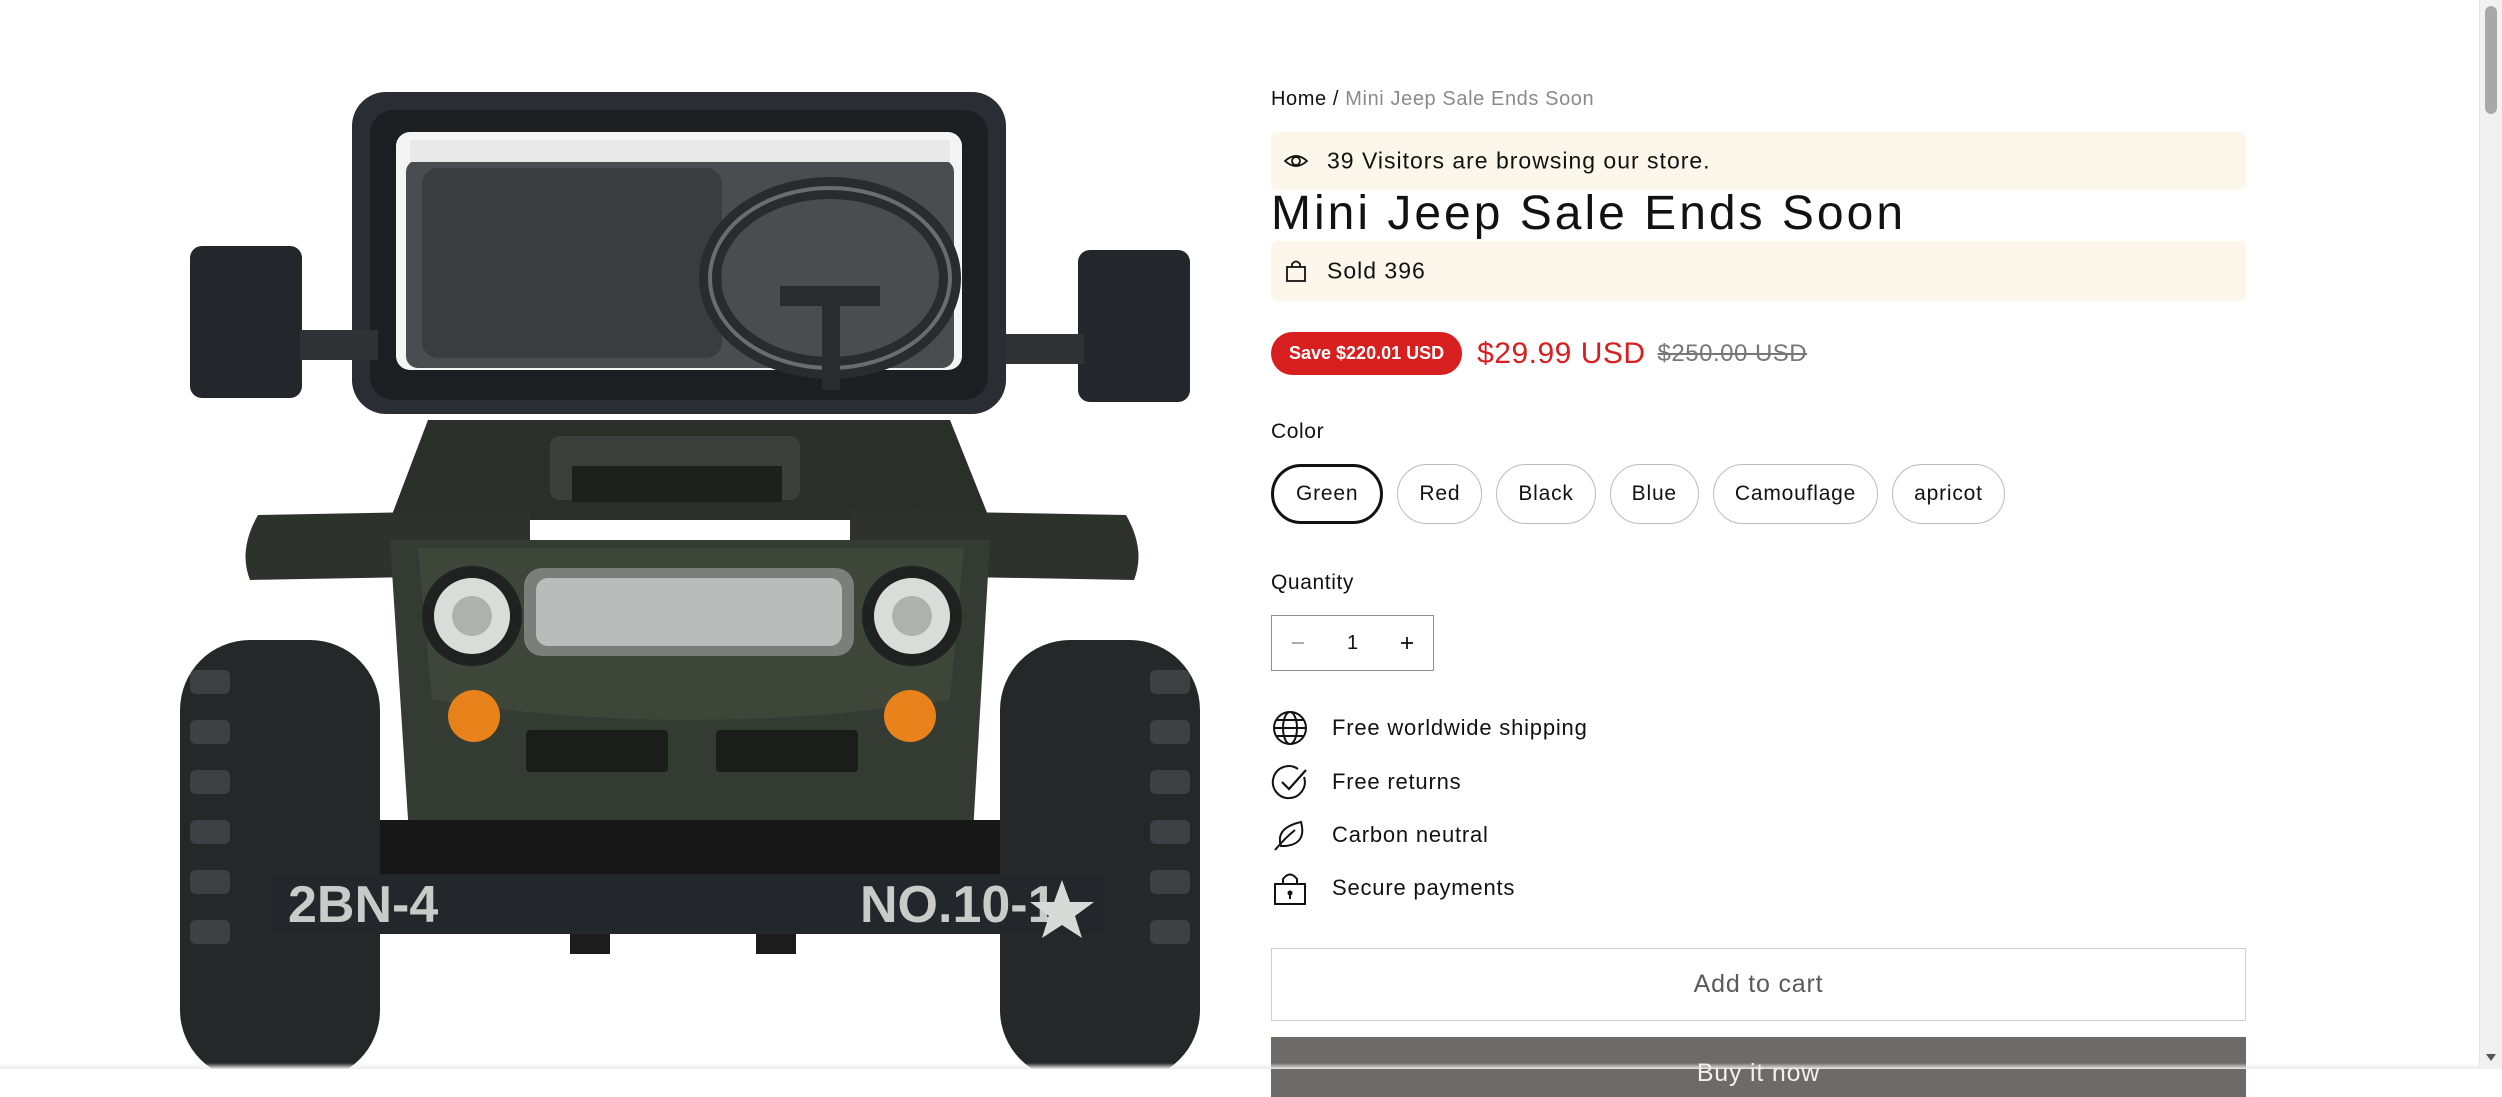 Image resolution: width=2502 pixels, height=1097 pixels. I want to click on benefit-item: Free worldwide shipping, so click(1429, 728).